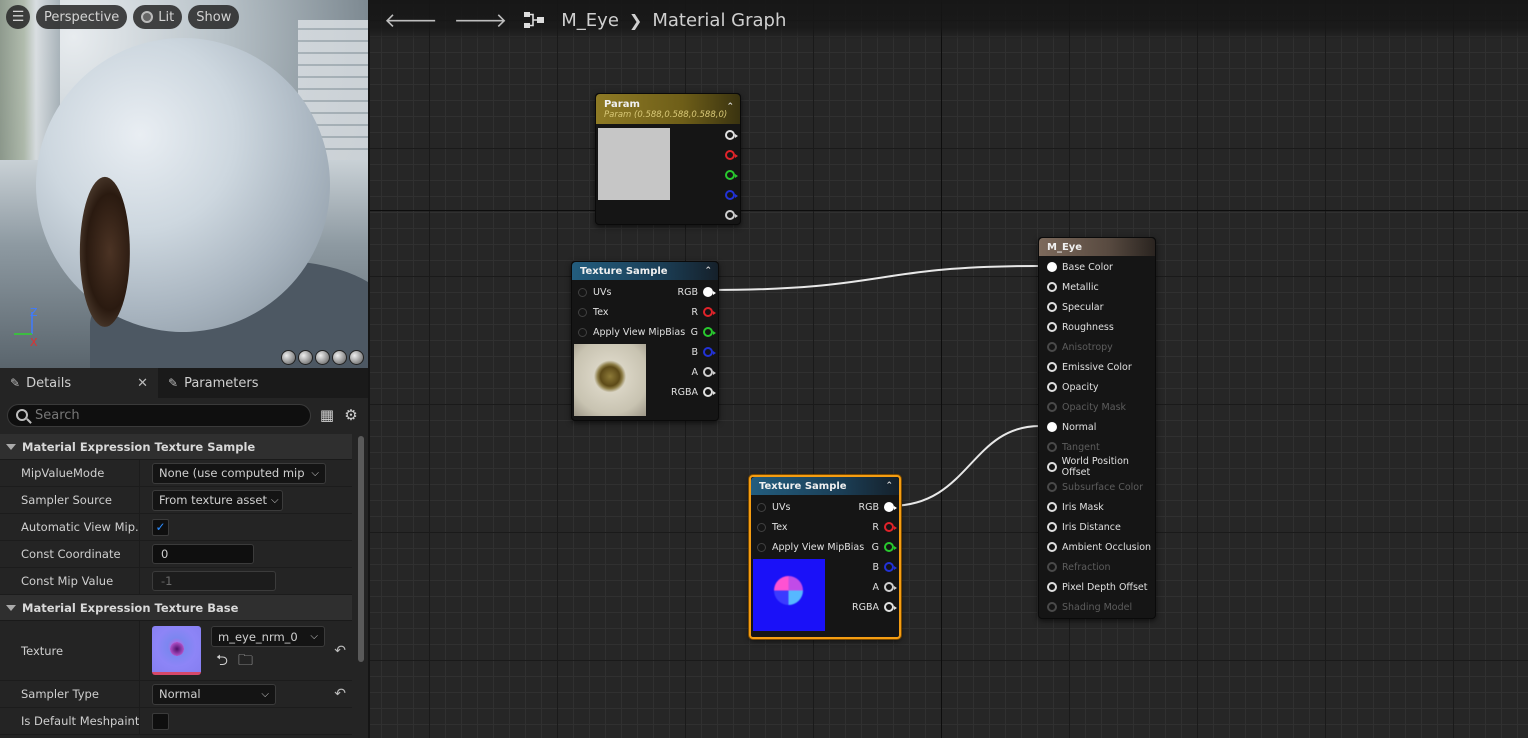  I want to click on material-input-pin-row: Specular, so click(1097, 307).